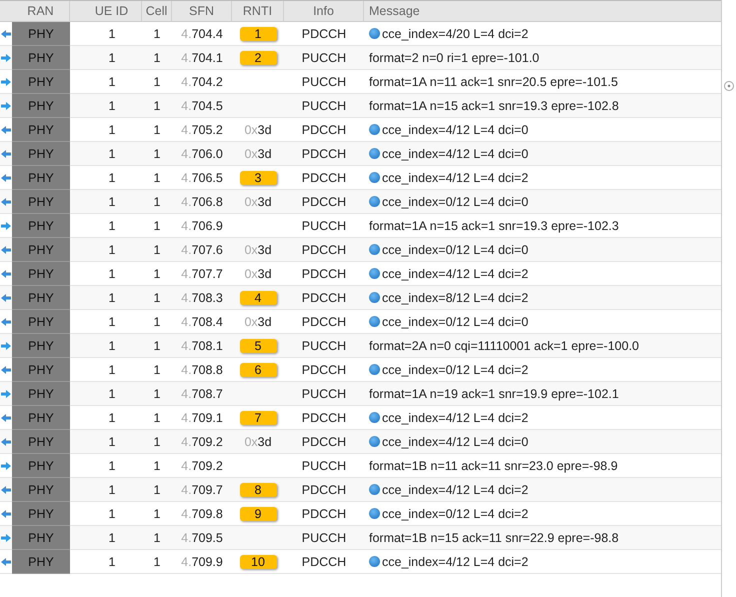  I want to click on column-header: Cell, so click(157, 11).